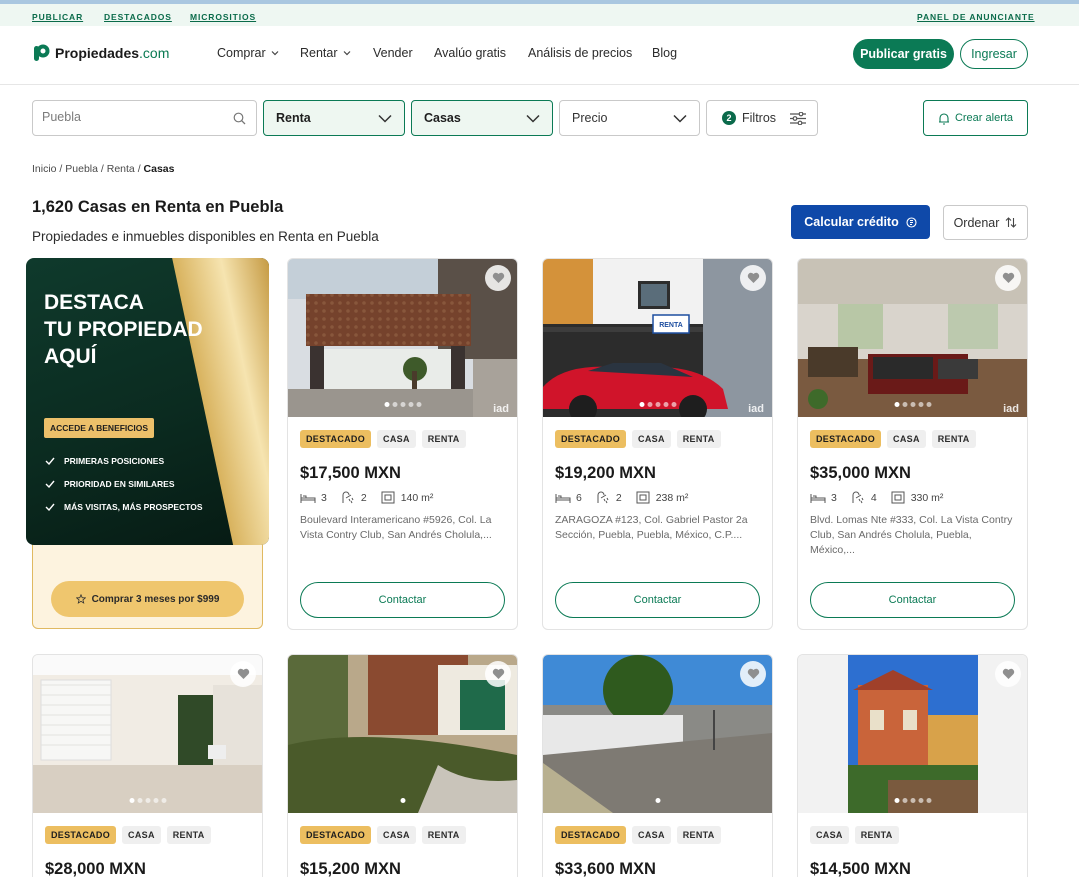  Describe the element at coordinates (975, 118) in the screenshot. I see `create-alert-button: Crear alerta` at that location.